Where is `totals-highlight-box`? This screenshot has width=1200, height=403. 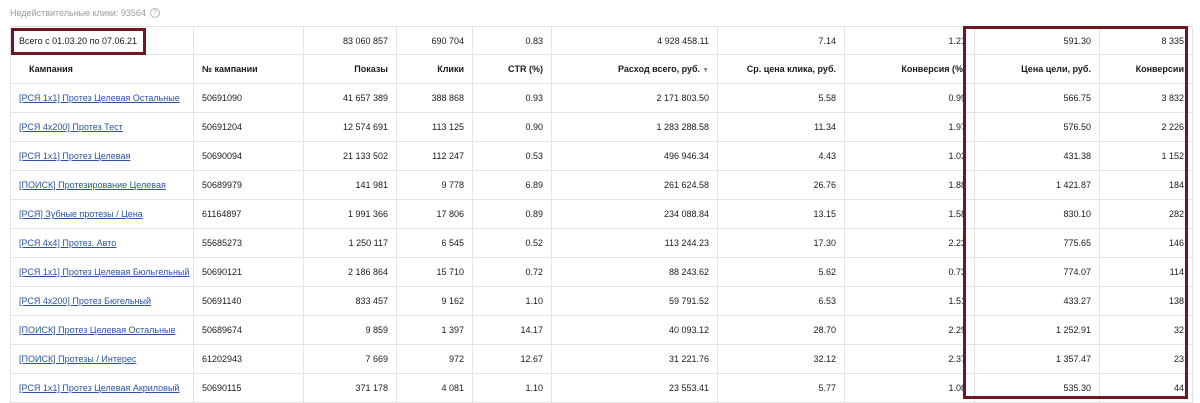 totals-highlight-box is located at coordinates (78, 41).